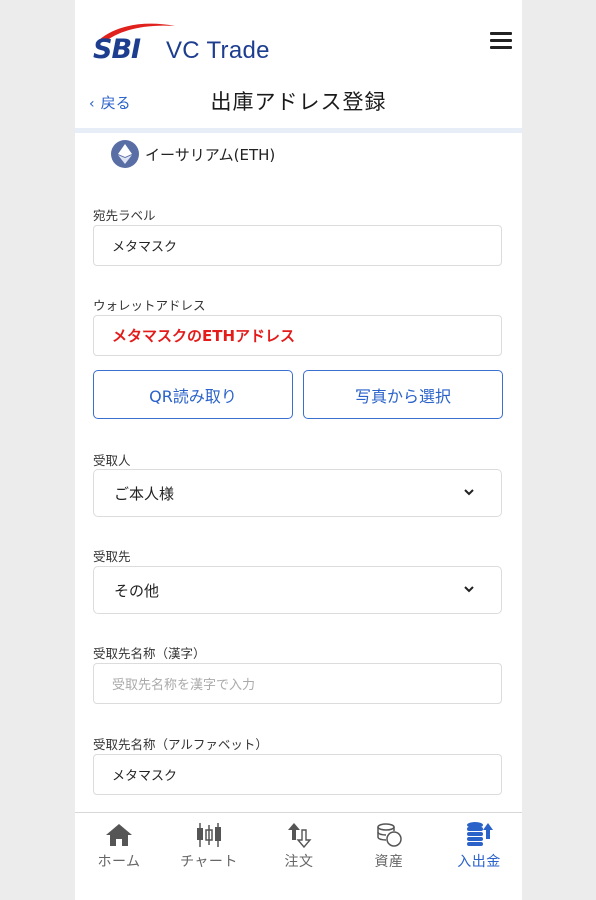 The width and height of the screenshot is (596, 900). What do you see at coordinates (501, 41) in the screenshot?
I see `hamburger-menu-icon` at bounding box center [501, 41].